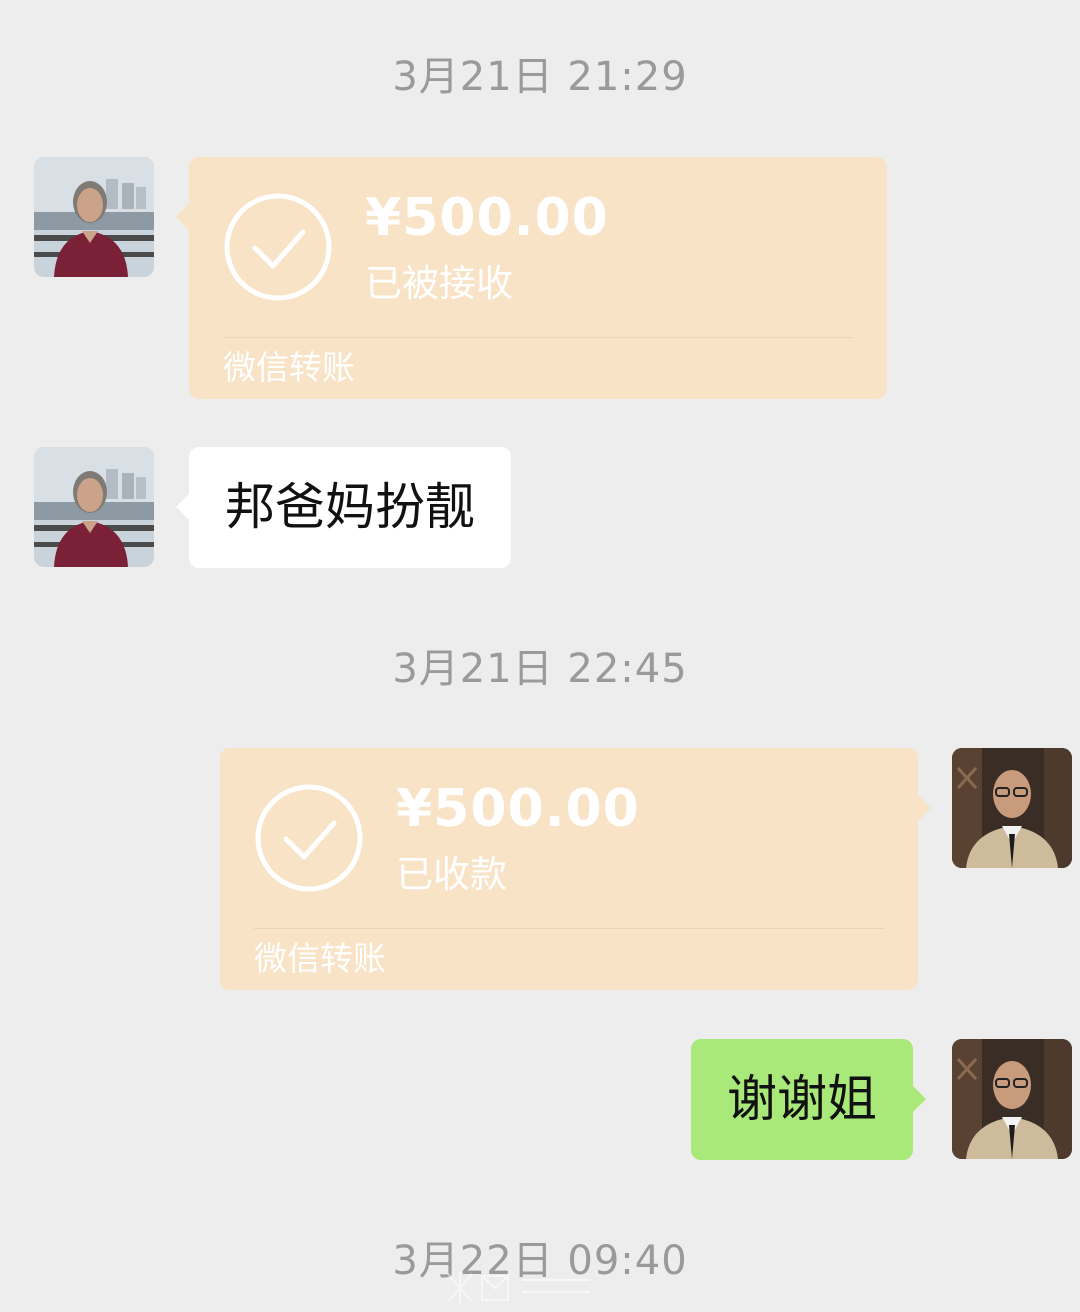 This screenshot has height=1312, width=1080. I want to click on timestamp: 3月21日 22:45, so click(540, 669).